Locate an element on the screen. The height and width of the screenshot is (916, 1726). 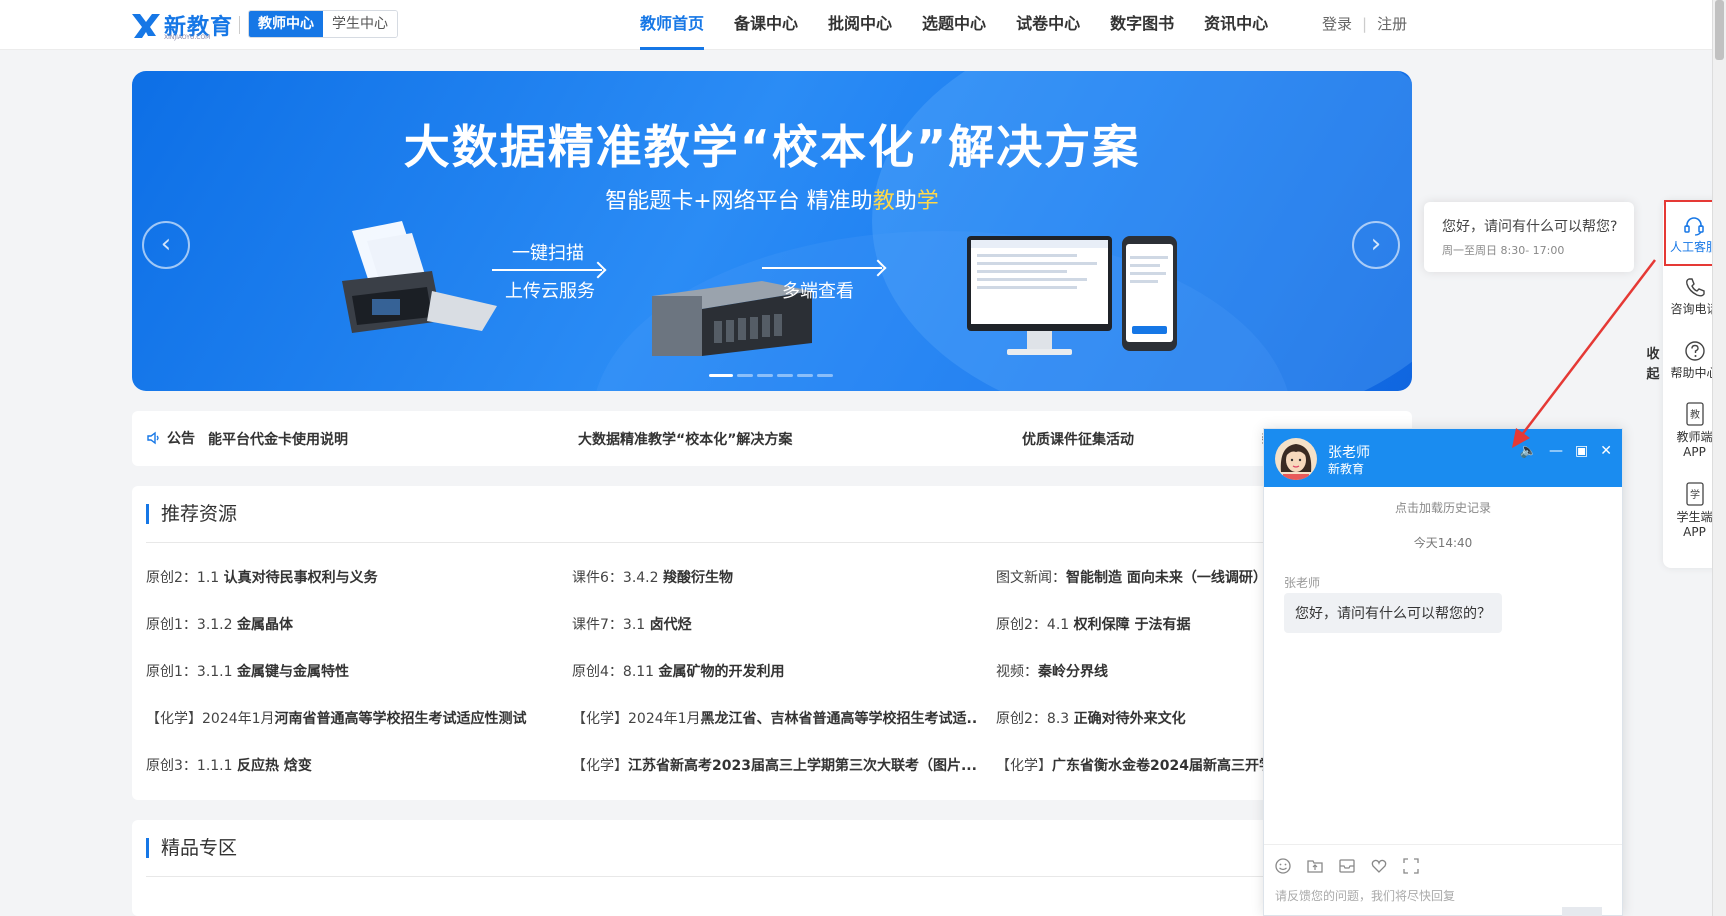
chat-input: 请反馈您的问题，我们将尽快回复 is located at coordinates (1365, 895).